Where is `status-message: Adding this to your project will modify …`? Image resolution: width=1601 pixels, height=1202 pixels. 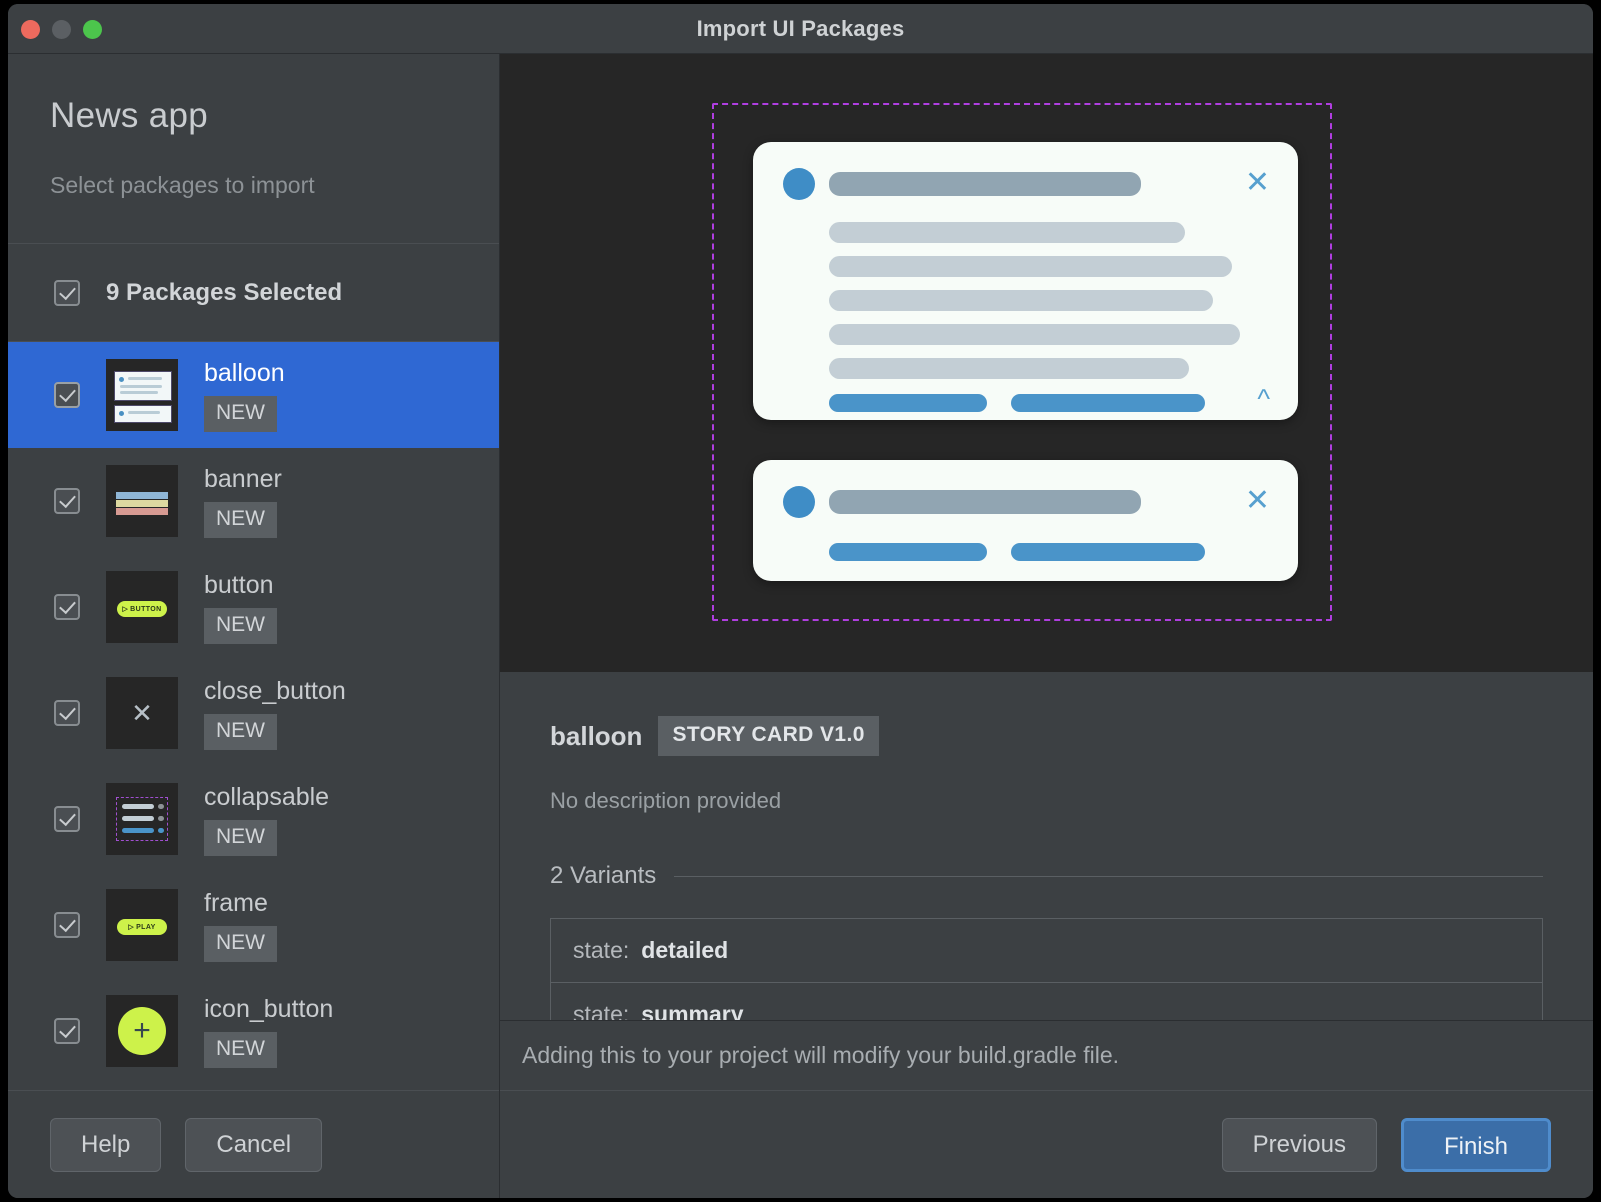 status-message: Adding this to your project will modify … is located at coordinates (821, 1055).